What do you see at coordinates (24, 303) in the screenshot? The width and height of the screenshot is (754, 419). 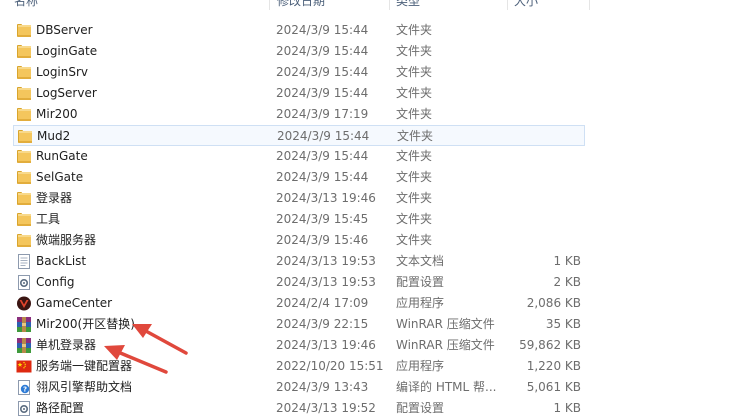 I see `game-center-app-icon` at bounding box center [24, 303].